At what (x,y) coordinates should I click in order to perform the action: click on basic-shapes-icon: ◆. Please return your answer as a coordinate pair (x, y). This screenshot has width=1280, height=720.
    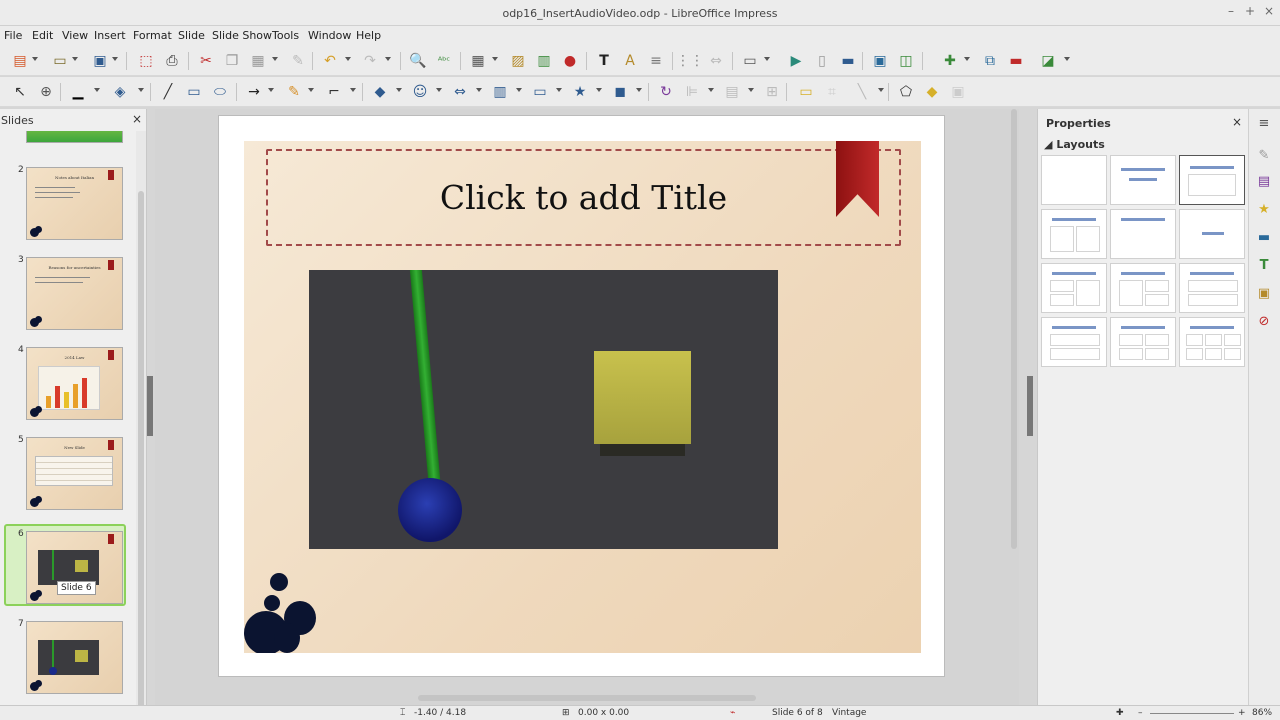
    Looking at the image, I should click on (380, 92).